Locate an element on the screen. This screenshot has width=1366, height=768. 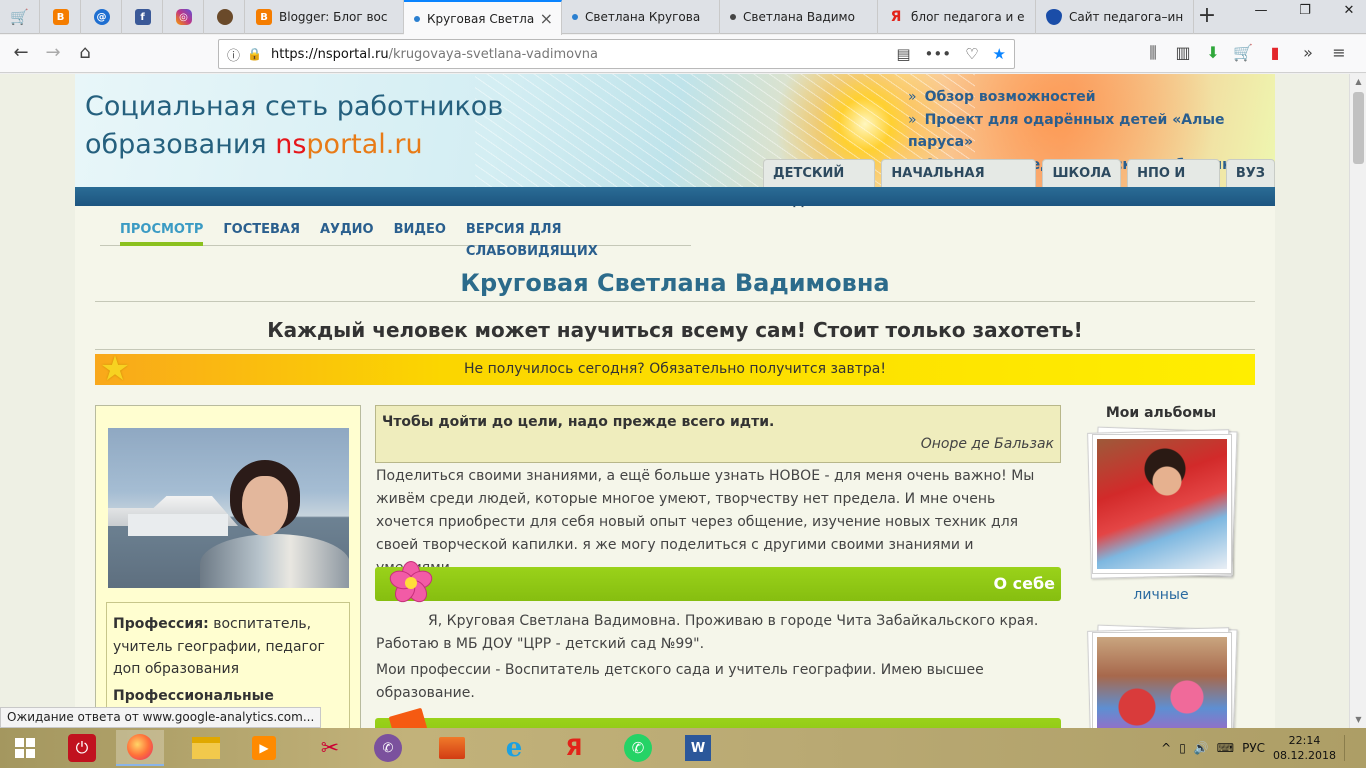
subnav-view: ПРОСМОТР is located at coordinates (162, 232).